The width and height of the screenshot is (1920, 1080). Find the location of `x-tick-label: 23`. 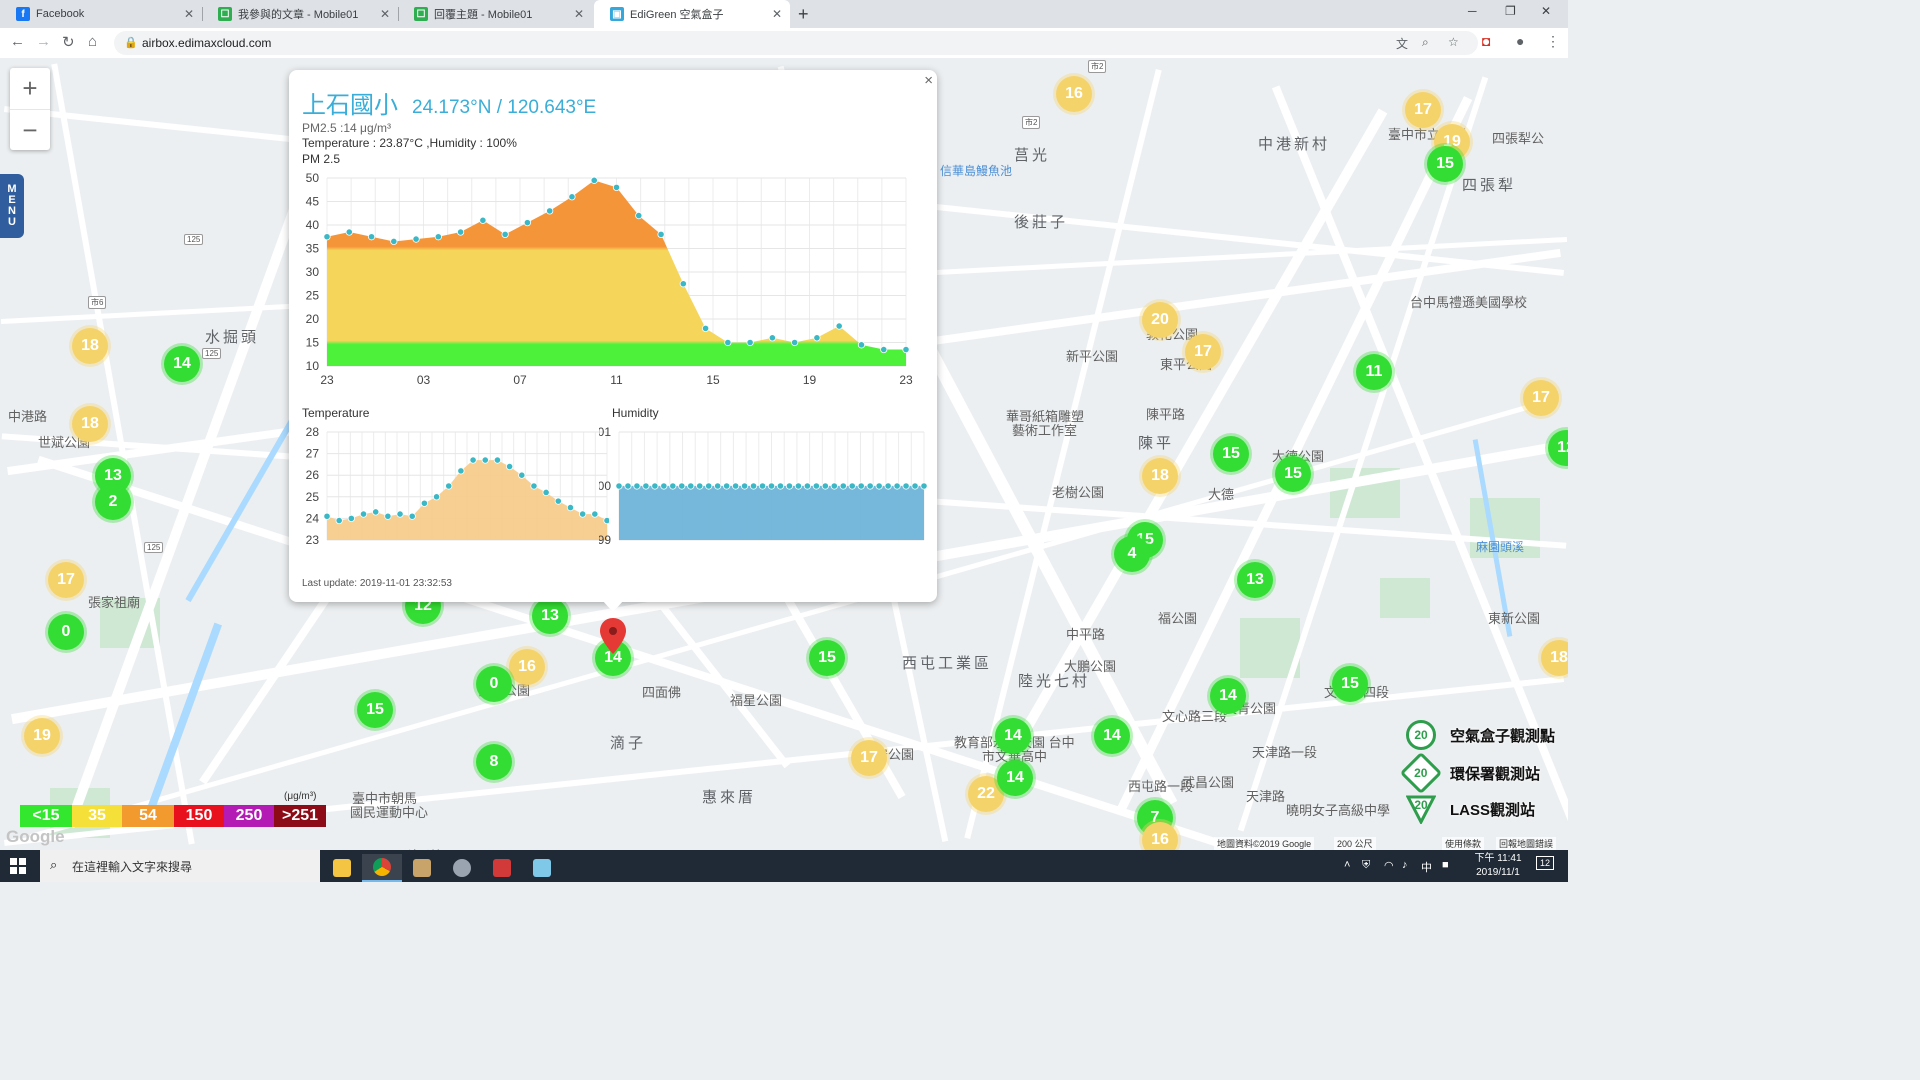

x-tick-label: 23 is located at coordinates (906, 380).